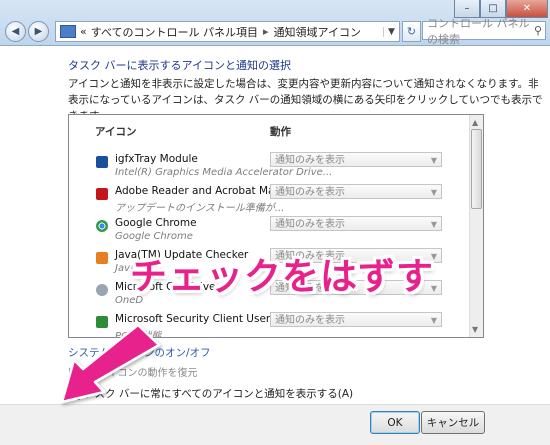  What do you see at coordinates (156, 223) in the screenshot?
I see `item-name: Google Chrome` at bounding box center [156, 223].